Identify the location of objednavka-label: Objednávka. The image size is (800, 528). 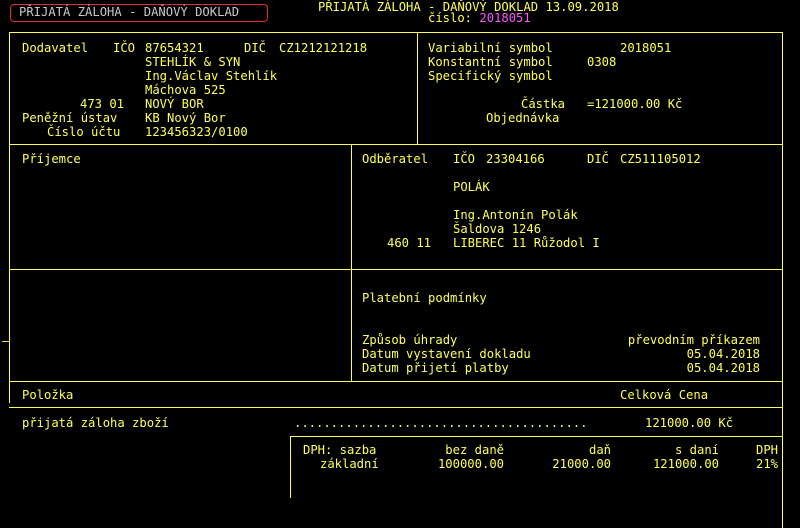
(523, 118).